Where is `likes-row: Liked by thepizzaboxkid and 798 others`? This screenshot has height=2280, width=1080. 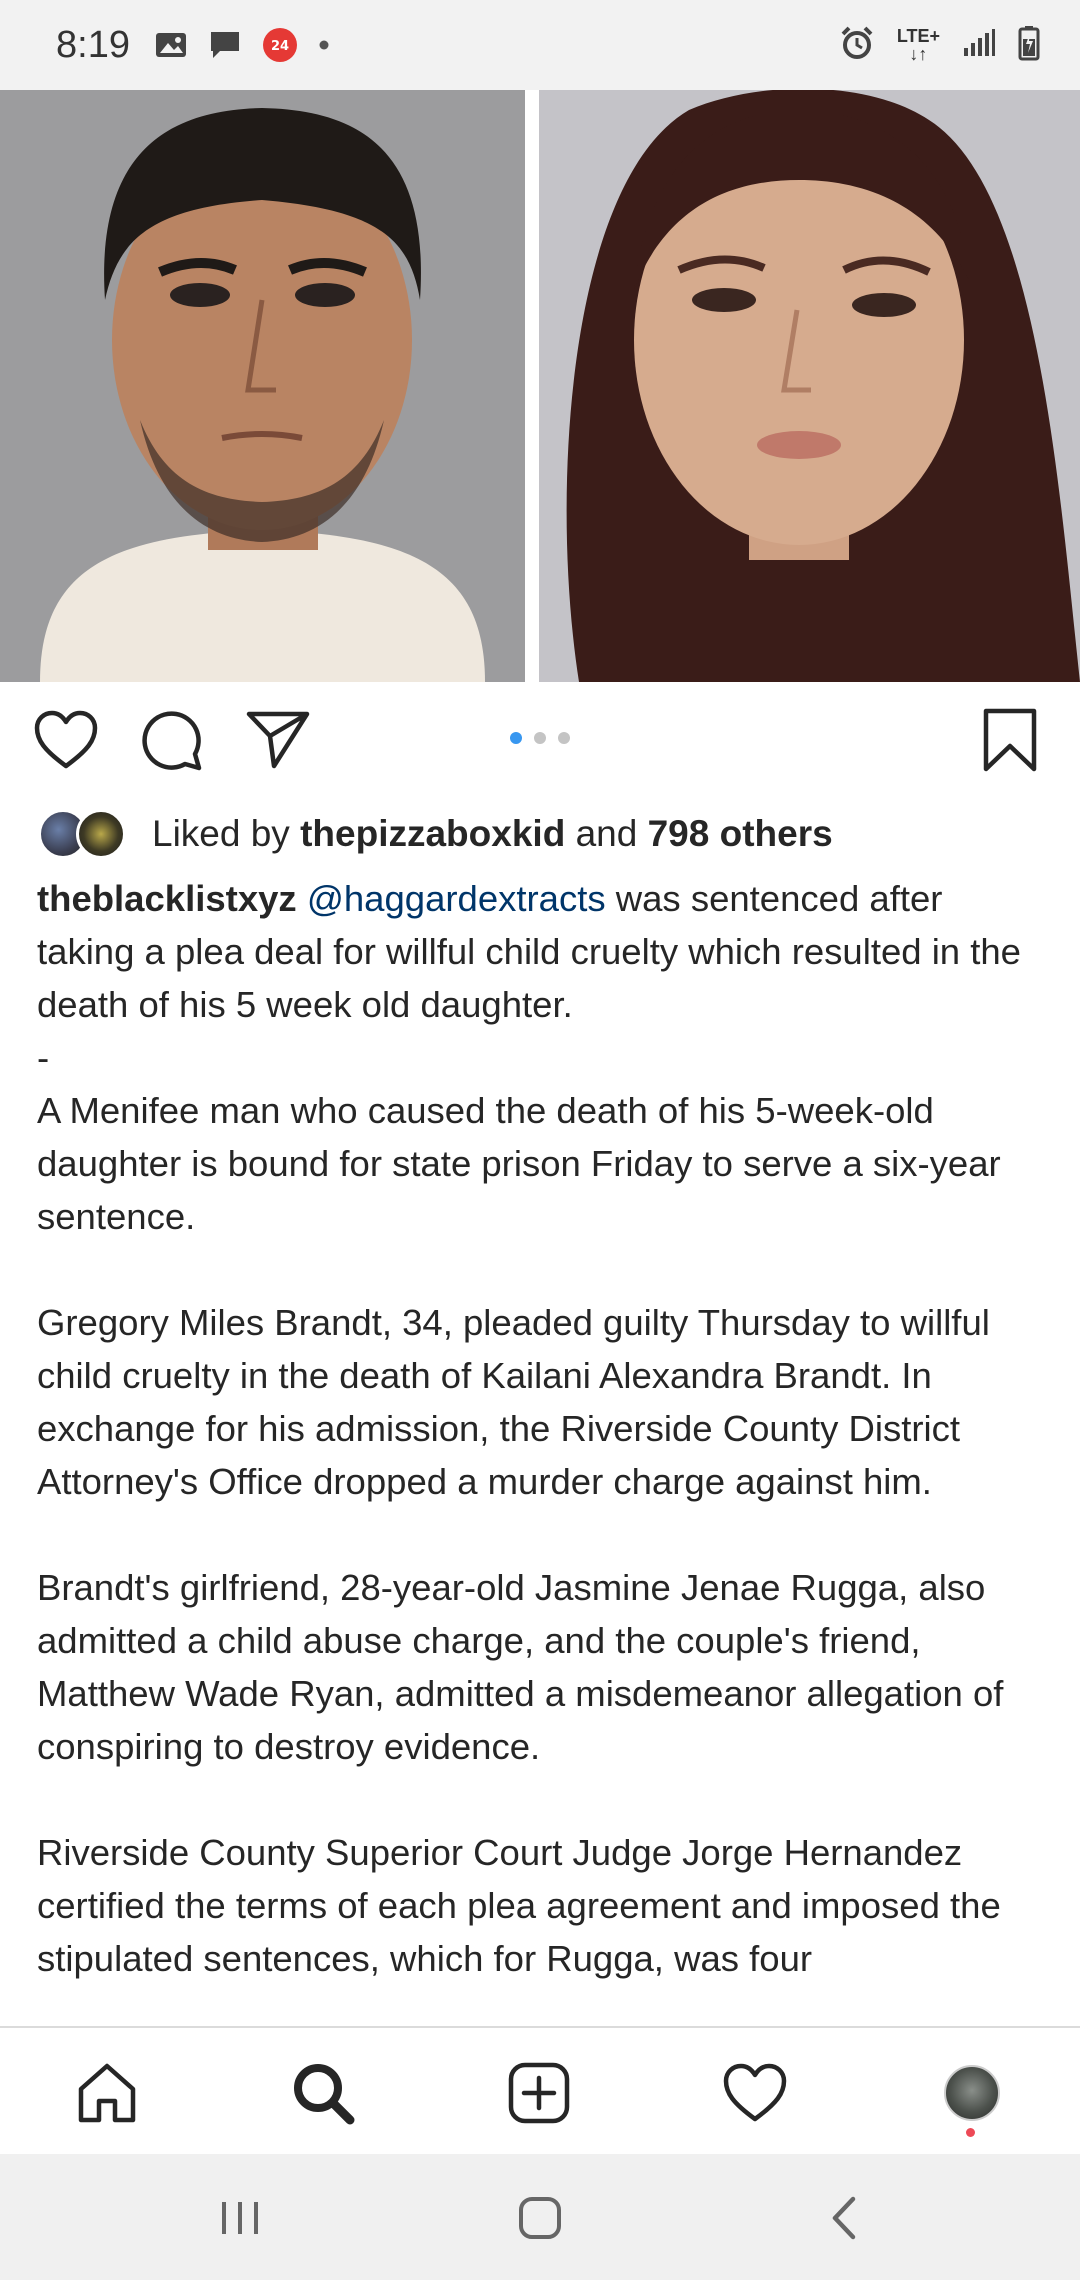 likes-row: Liked by thepizzaboxkid and 798 others is located at coordinates (435, 834).